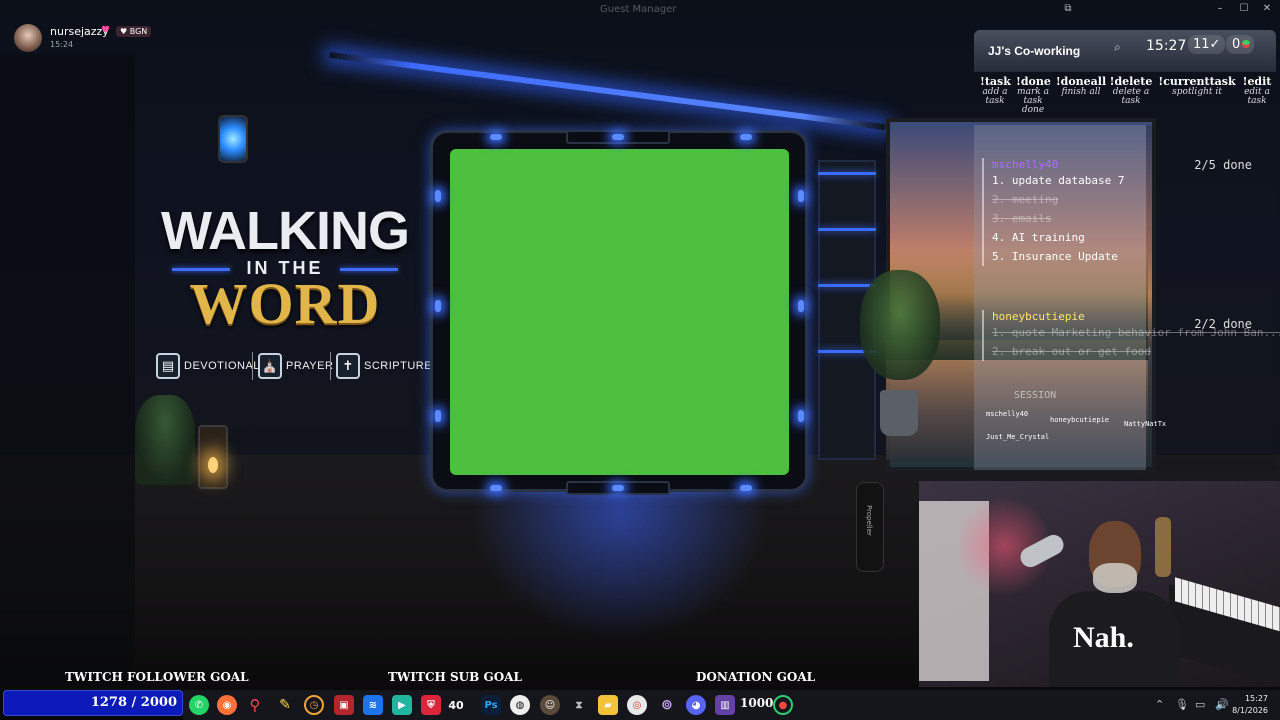 This screenshot has height=720, width=1280. I want to click on command-task: !task add a task, so click(995, 90).